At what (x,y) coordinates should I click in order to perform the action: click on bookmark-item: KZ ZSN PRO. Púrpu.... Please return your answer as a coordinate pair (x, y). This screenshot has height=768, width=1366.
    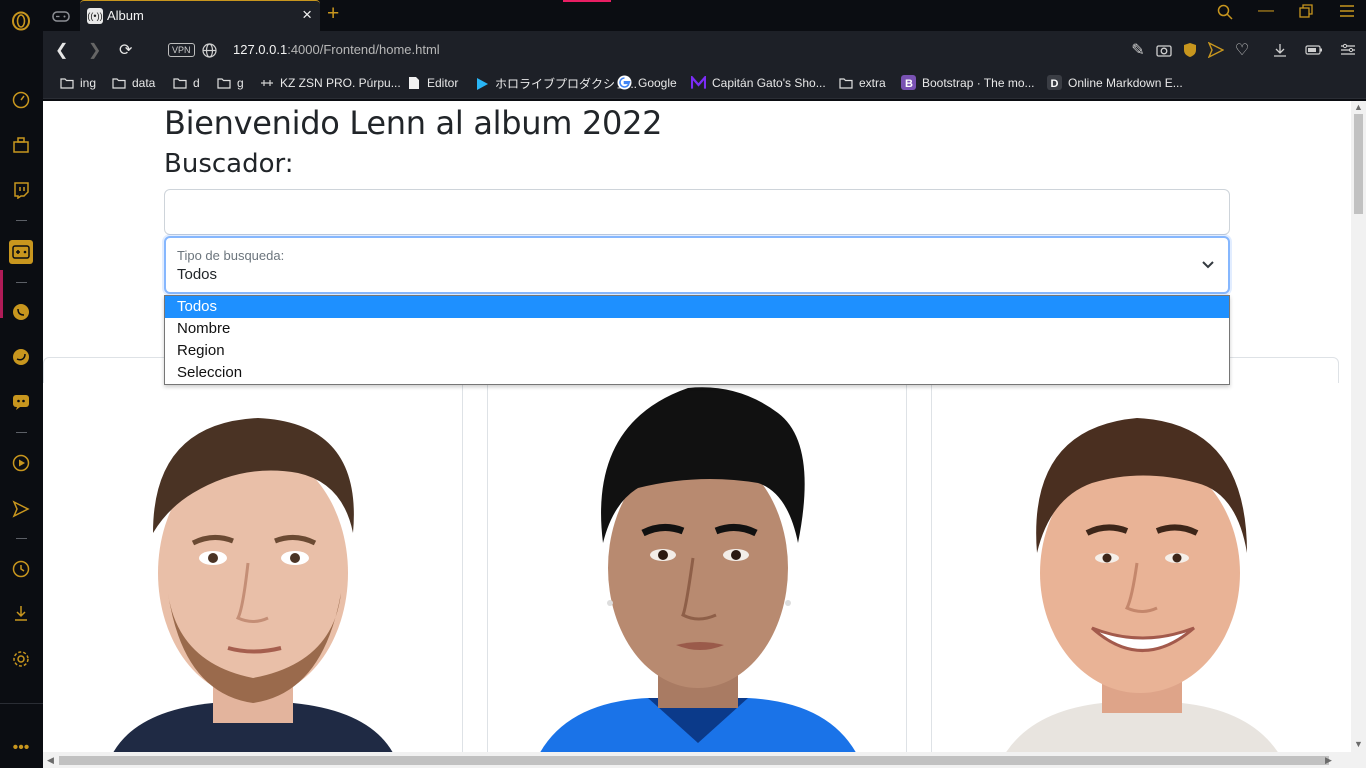
    Looking at the image, I should click on (330, 82).